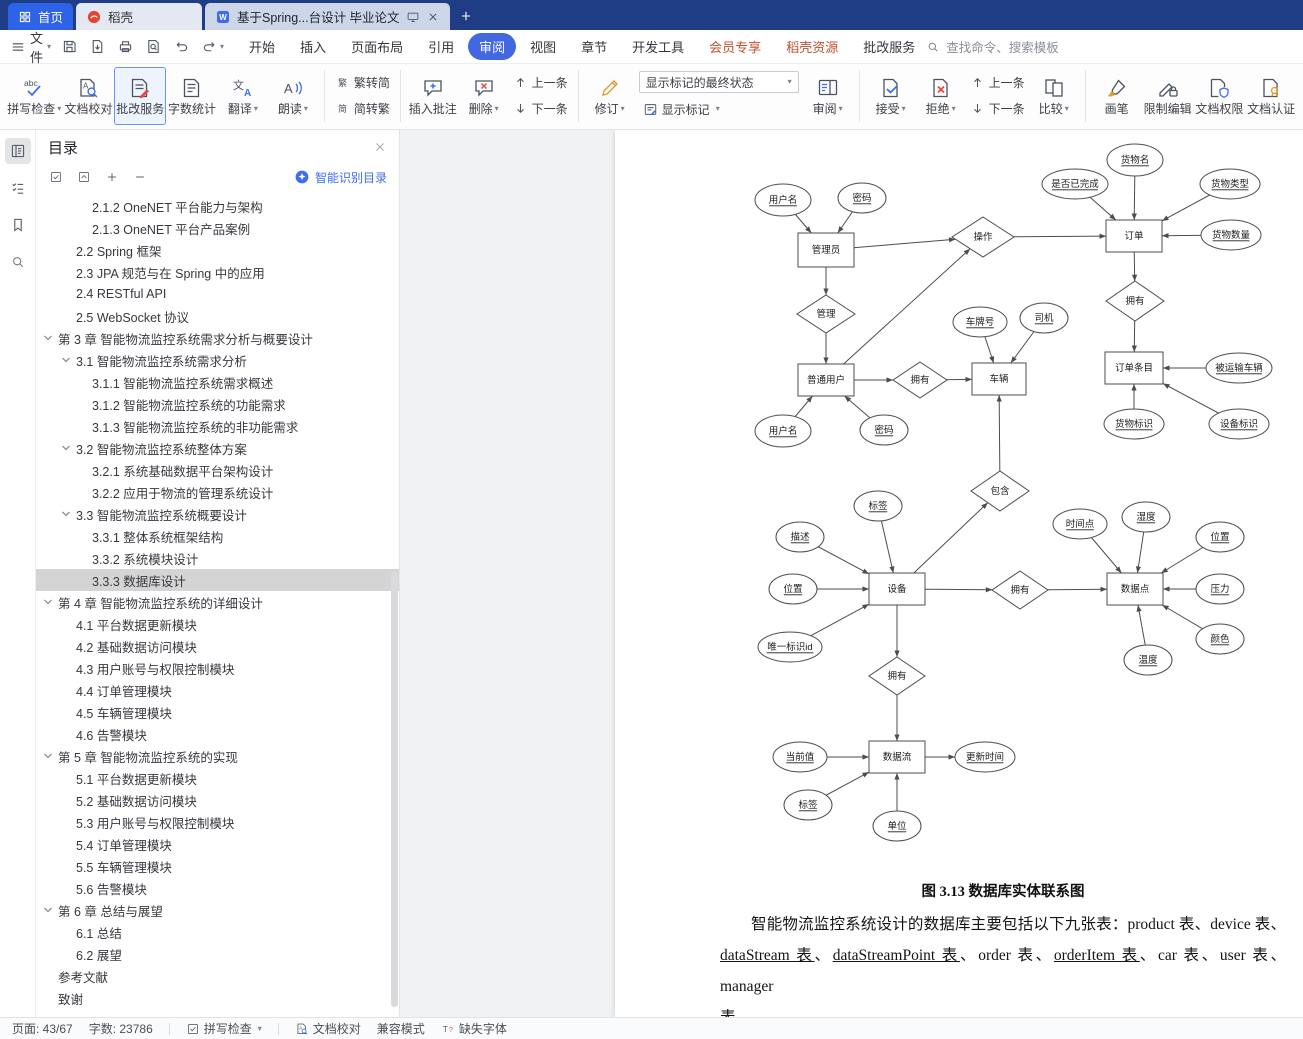 This screenshot has height=1039, width=1303. What do you see at coordinates (474, 1028) in the screenshot?
I see `status-missing-font: T? 缺失字体` at bounding box center [474, 1028].